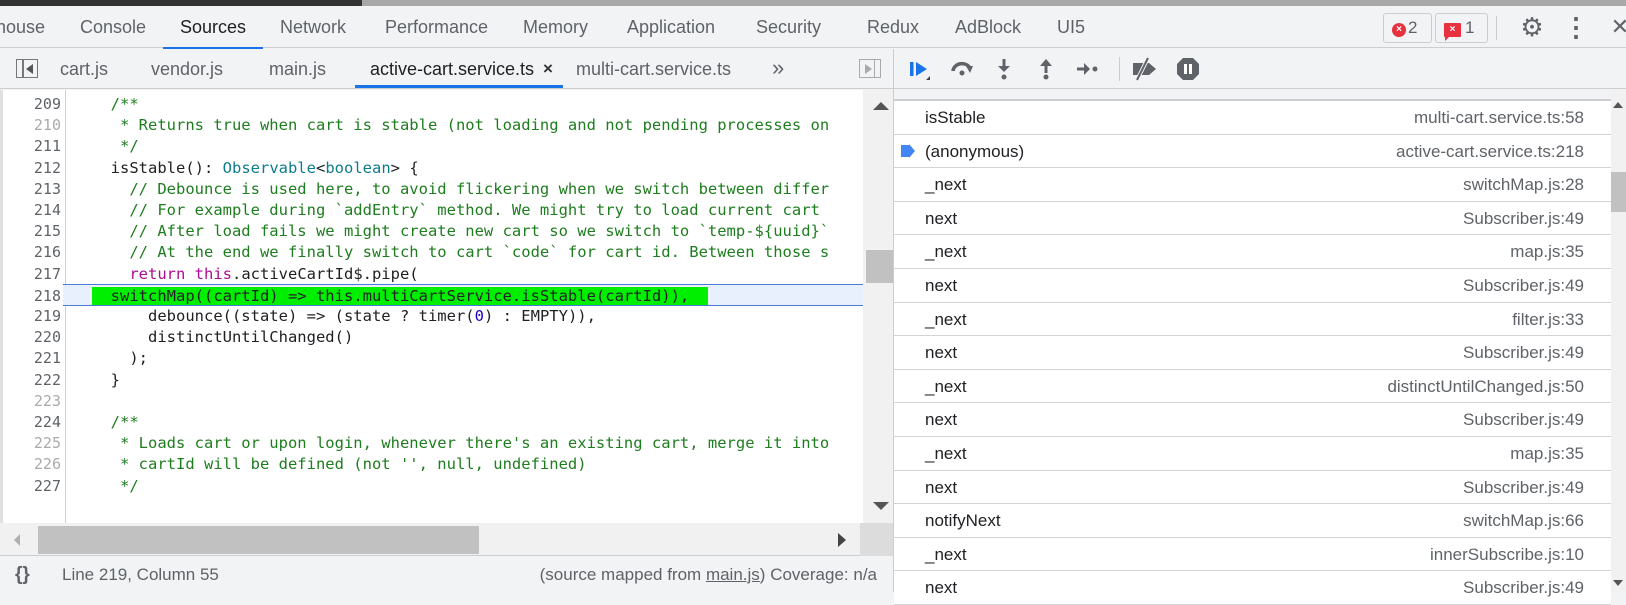 This screenshot has height=605, width=1626. I want to click on line-number: 213, so click(32, 189).